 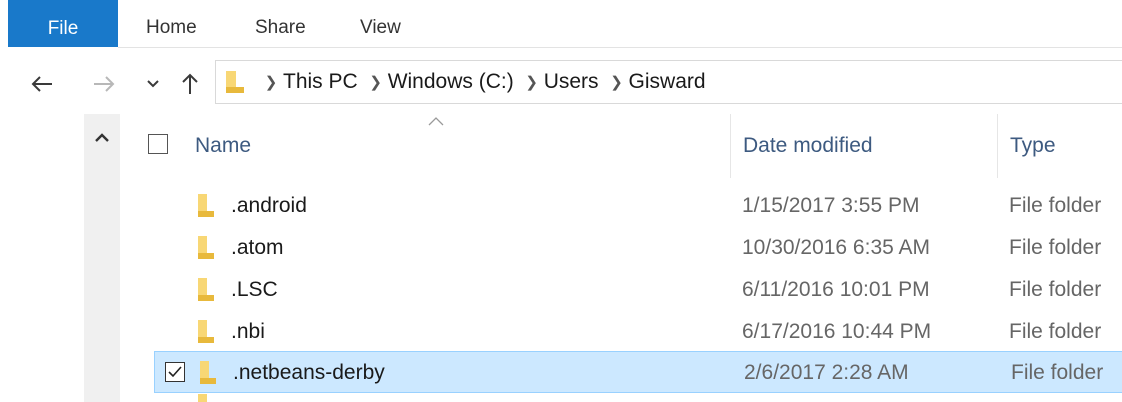 I want to click on tab-share: Share, so click(x=280, y=25).